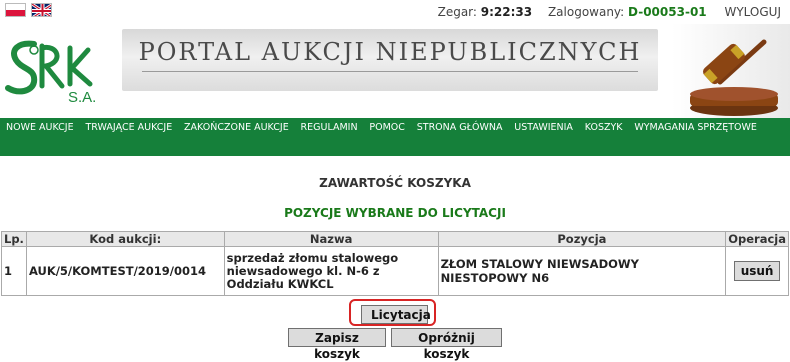 The height and width of the screenshot is (362, 790). What do you see at coordinates (125, 271) in the screenshot?
I see `cell-kod-aukcji: AUK/5/KOMTEST/2019/0014` at bounding box center [125, 271].